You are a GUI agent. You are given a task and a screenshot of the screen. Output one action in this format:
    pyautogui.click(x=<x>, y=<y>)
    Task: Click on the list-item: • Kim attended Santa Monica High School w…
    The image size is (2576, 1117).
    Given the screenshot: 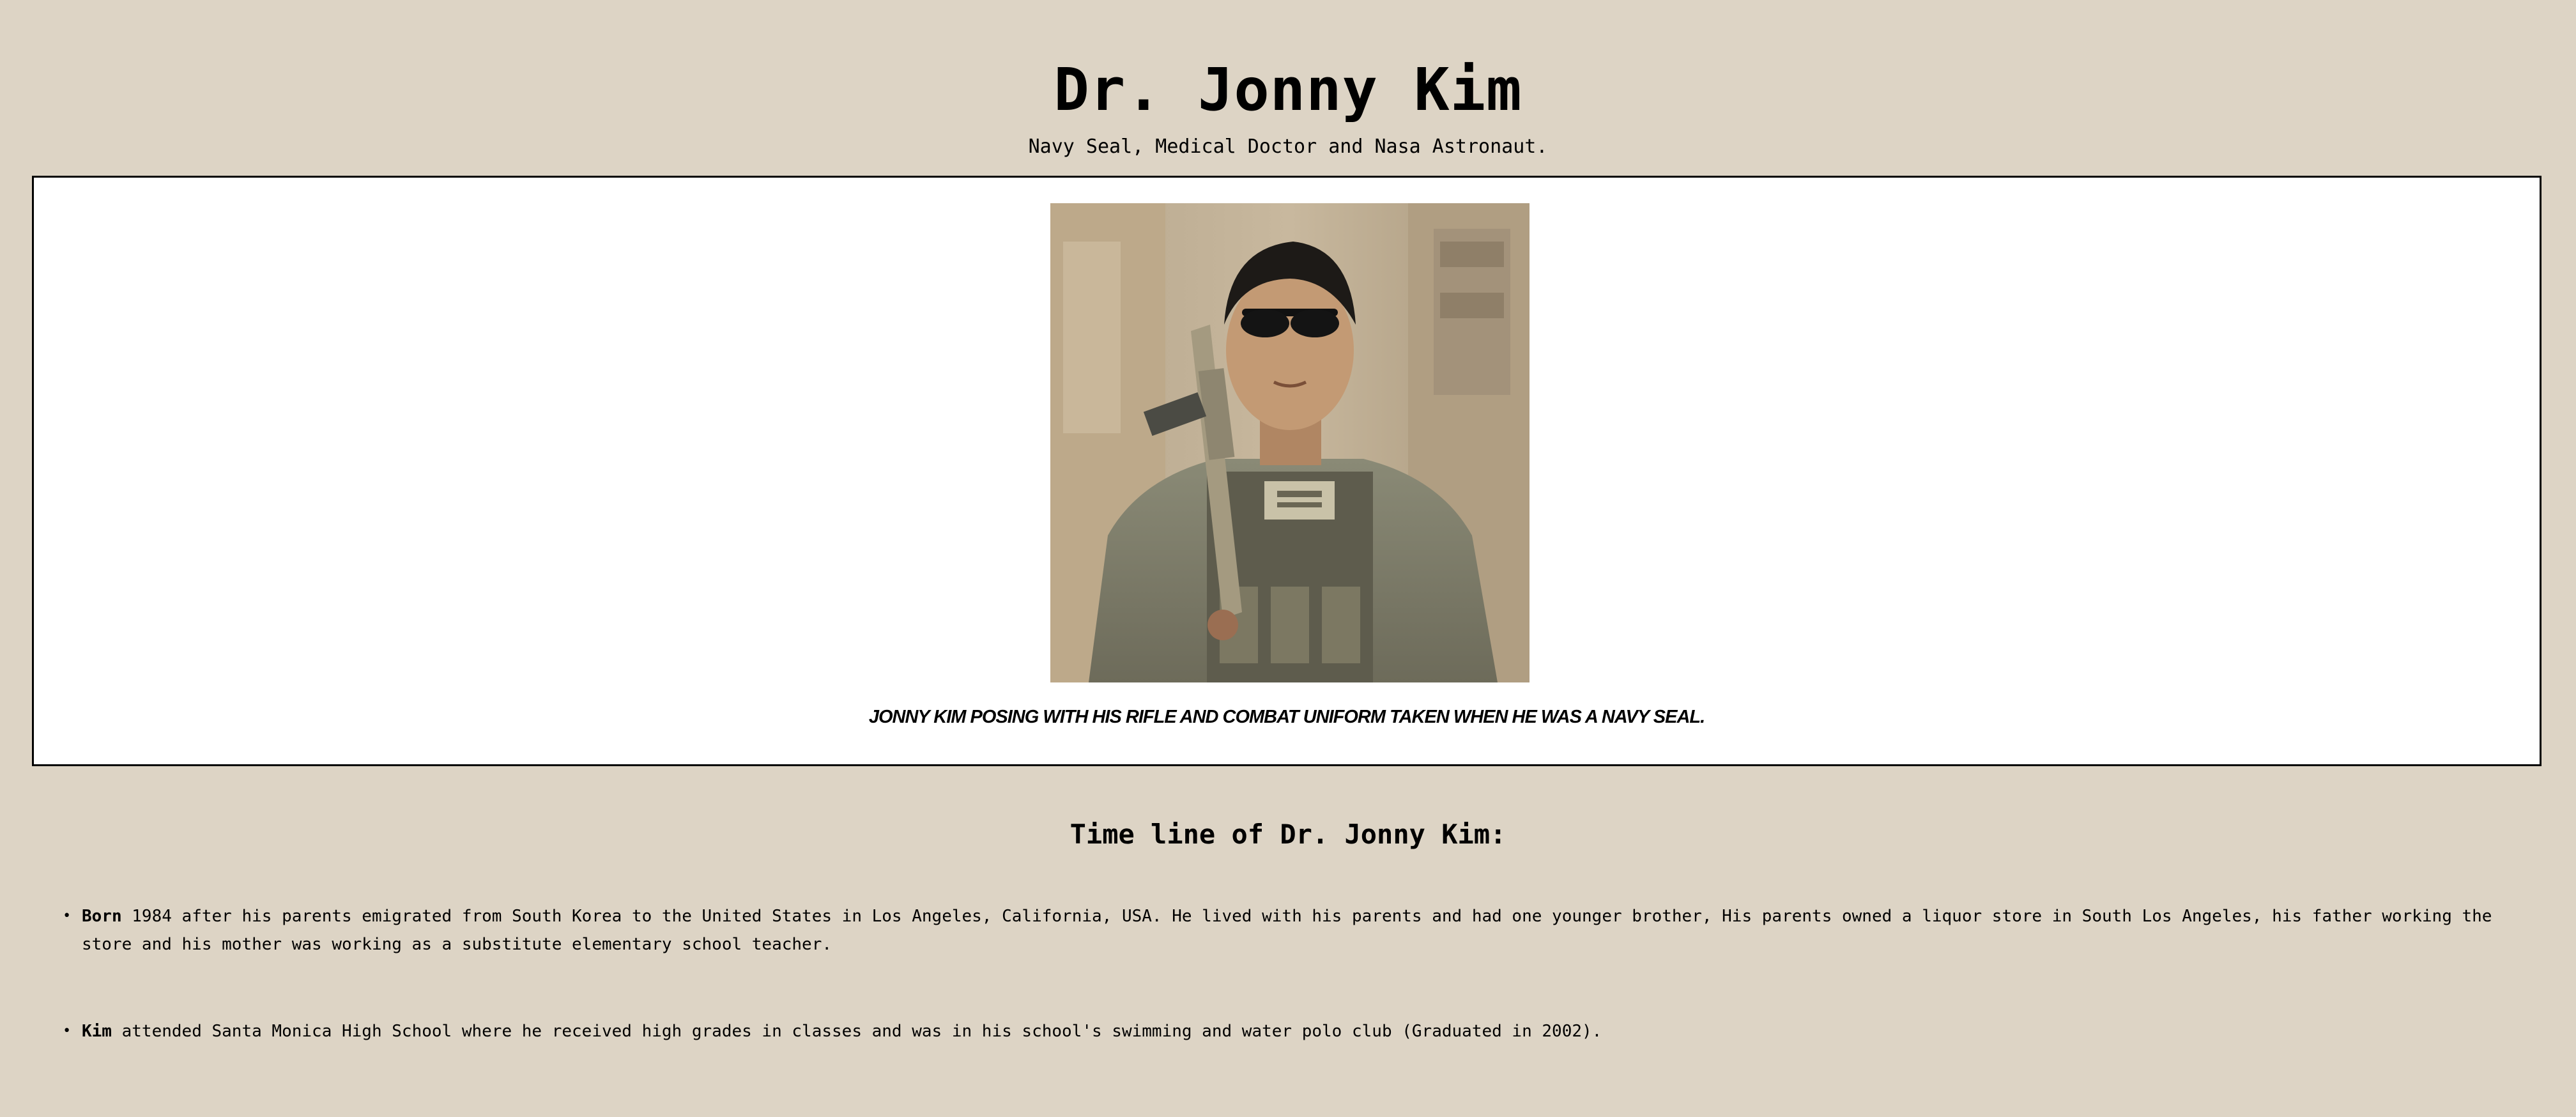 What is the action you would take?
    pyautogui.click(x=1283, y=1031)
    